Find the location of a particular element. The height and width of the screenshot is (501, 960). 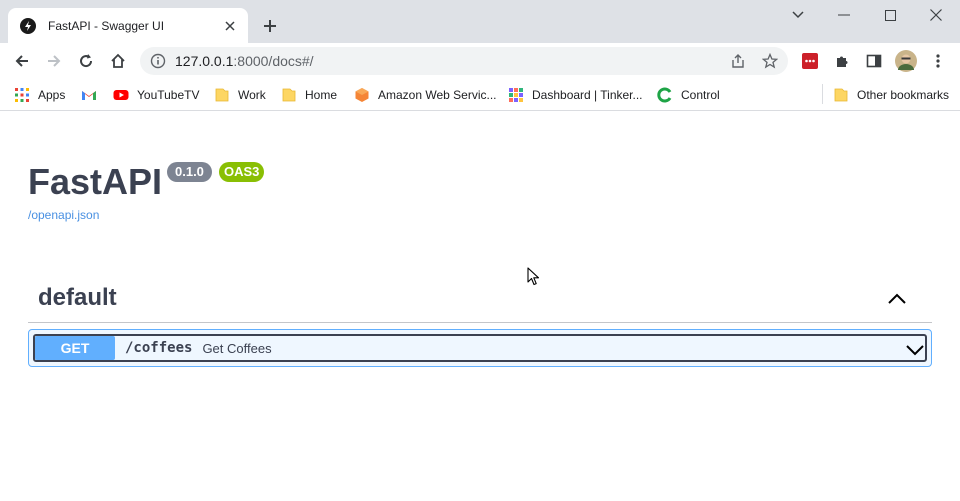

bookmark-youtubetv: YouTubeTV is located at coordinates (156, 95).